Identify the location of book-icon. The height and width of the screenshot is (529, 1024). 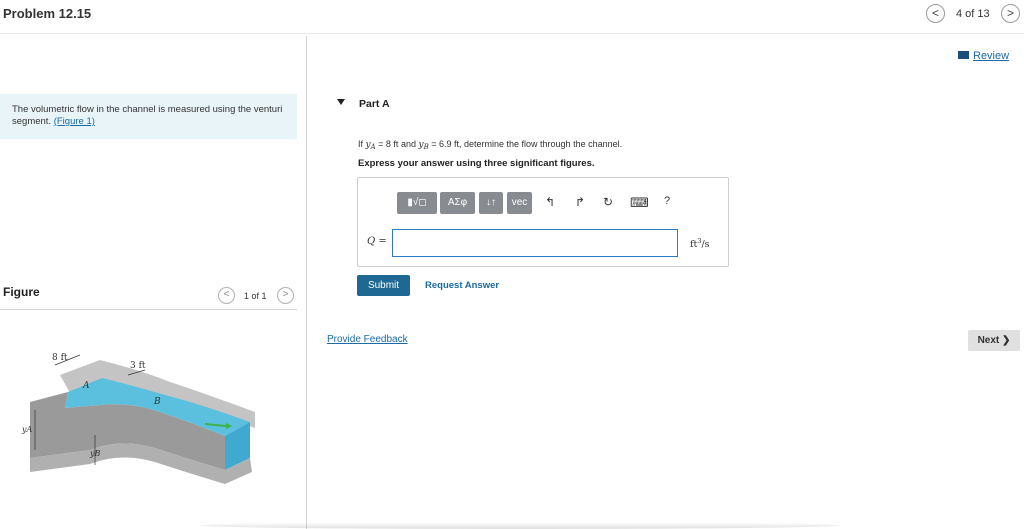
(963, 55).